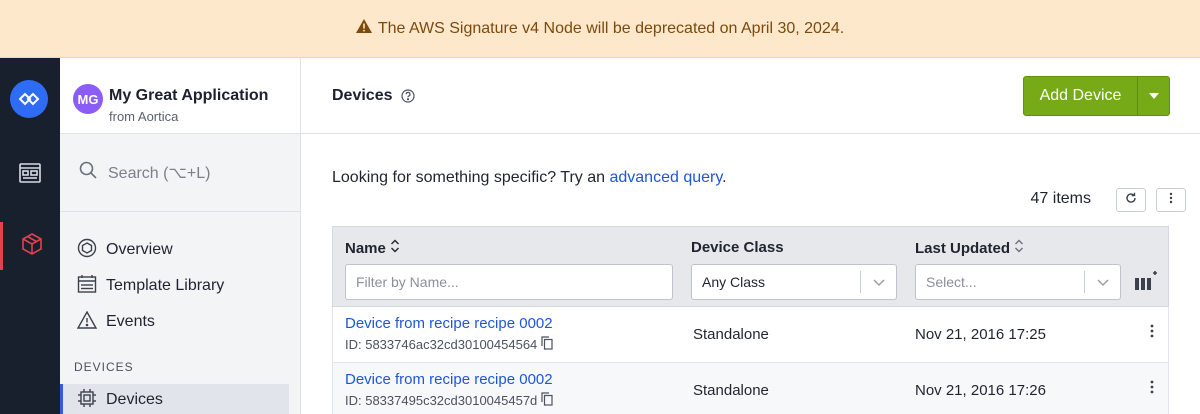  What do you see at coordinates (91, 250) in the screenshot?
I see `overview-icon` at bounding box center [91, 250].